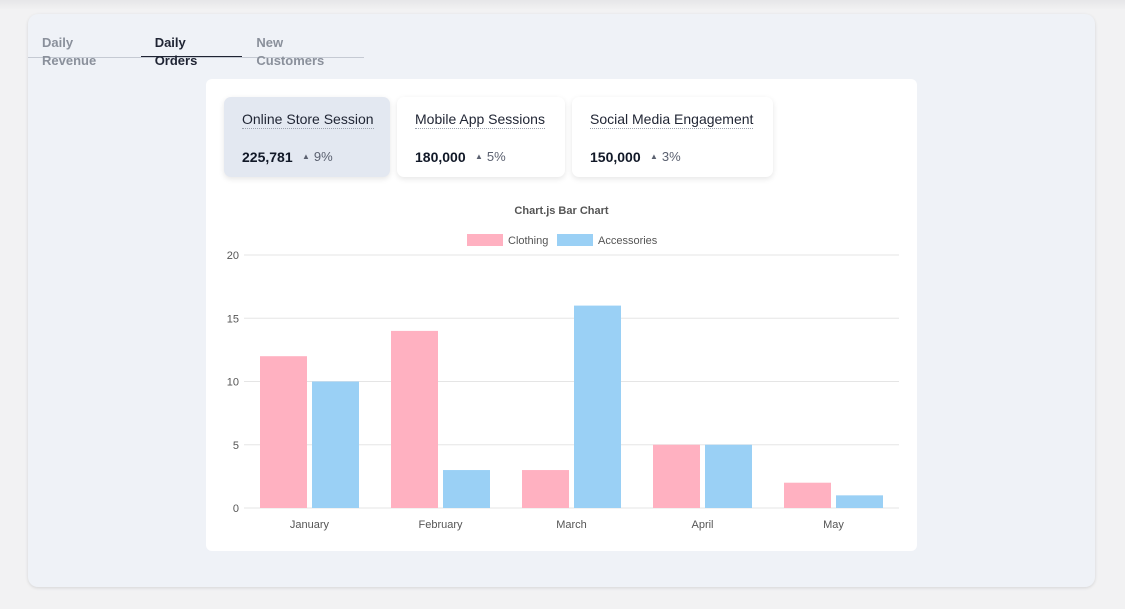 The height and width of the screenshot is (609, 1125). I want to click on x-tick-label: January, so click(310, 525).